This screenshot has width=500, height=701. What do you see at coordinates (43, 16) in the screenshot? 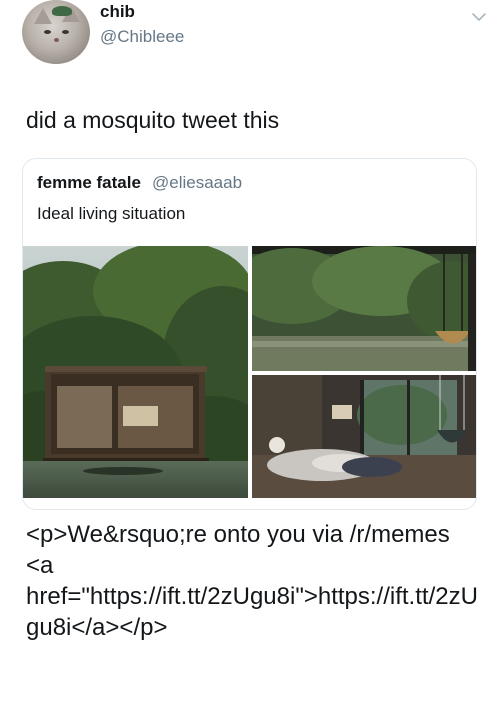
I see `cat-ear-left` at bounding box center [43, 16].